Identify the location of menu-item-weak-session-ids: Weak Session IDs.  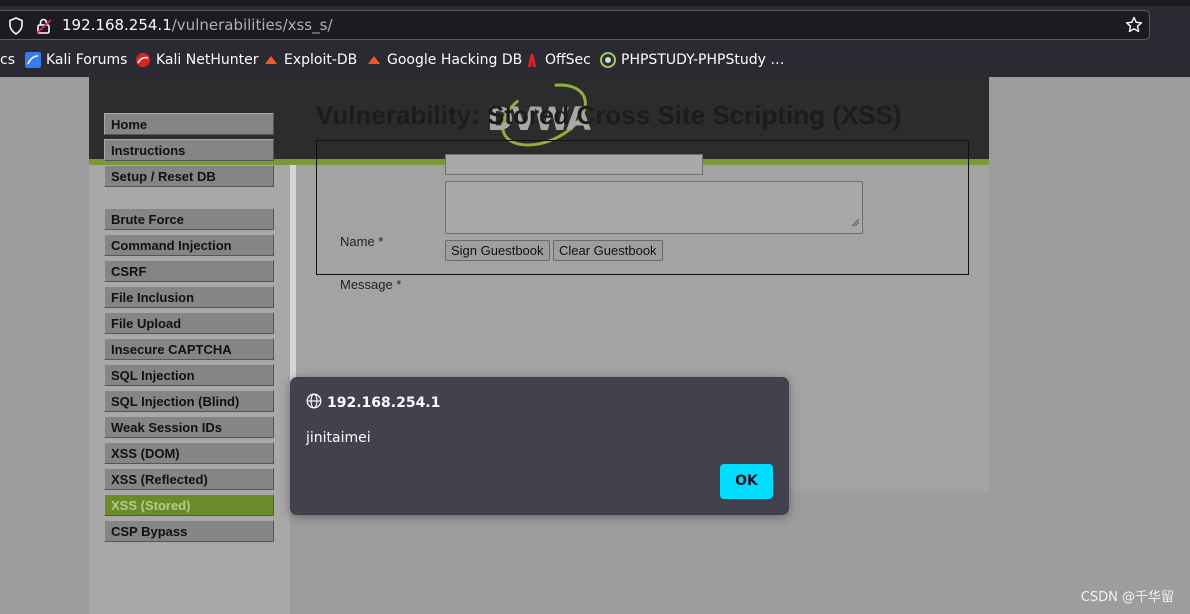
(189, 427).